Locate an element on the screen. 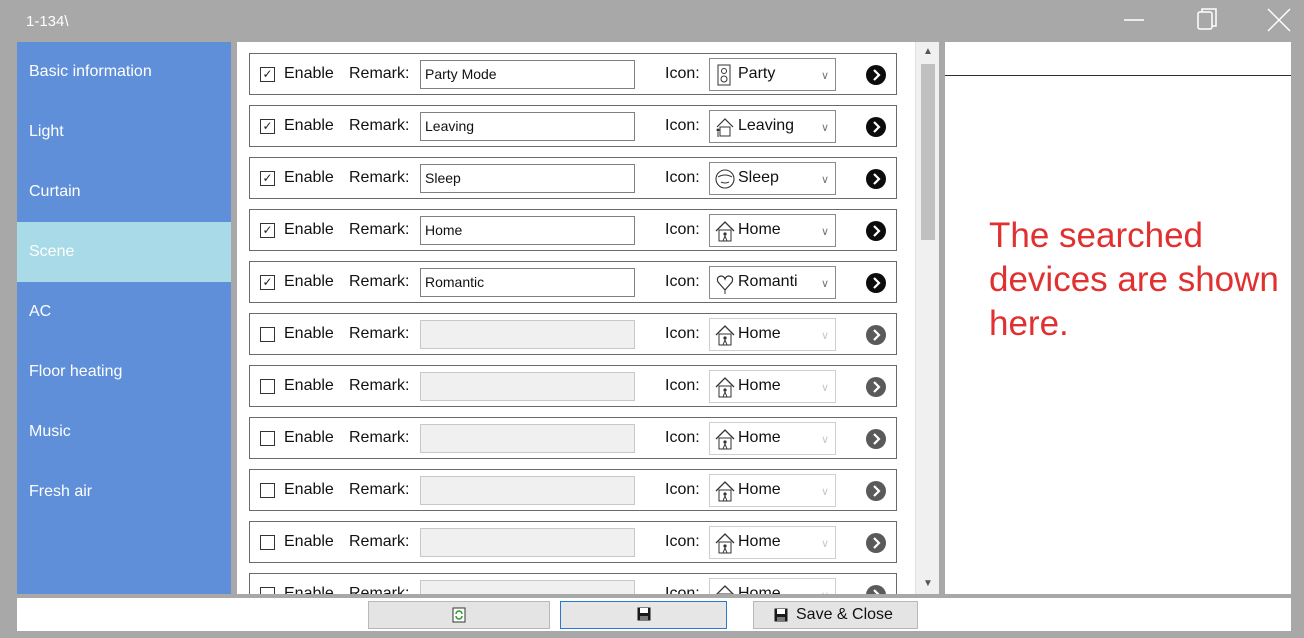  remark-input: Romantic is located at coordinates (527, 282).